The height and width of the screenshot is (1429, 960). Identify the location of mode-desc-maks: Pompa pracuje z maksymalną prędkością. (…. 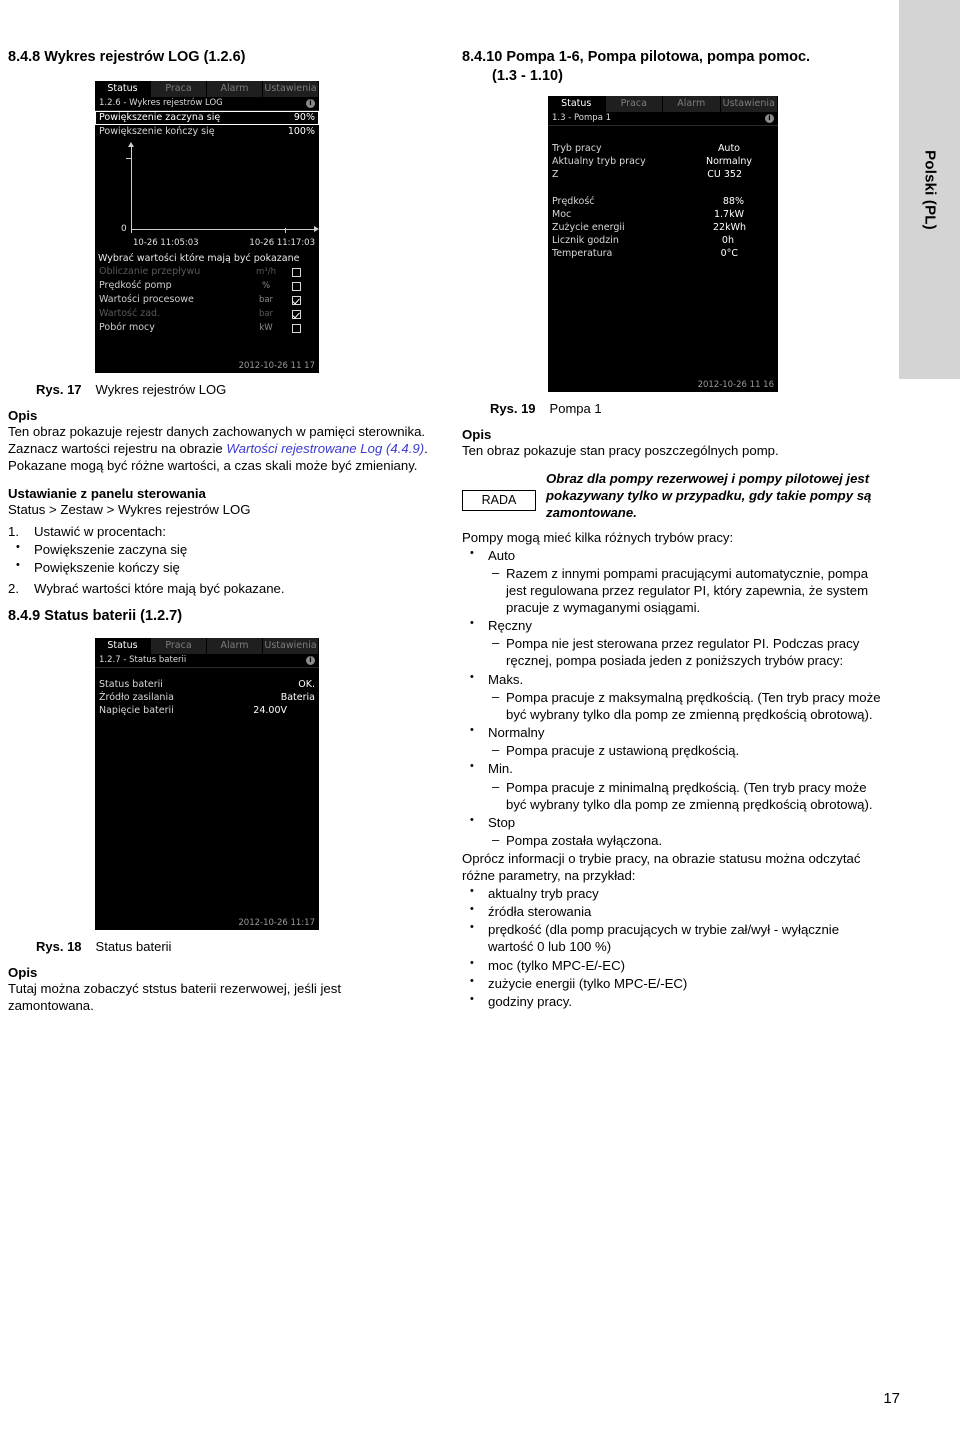
(672, 706).